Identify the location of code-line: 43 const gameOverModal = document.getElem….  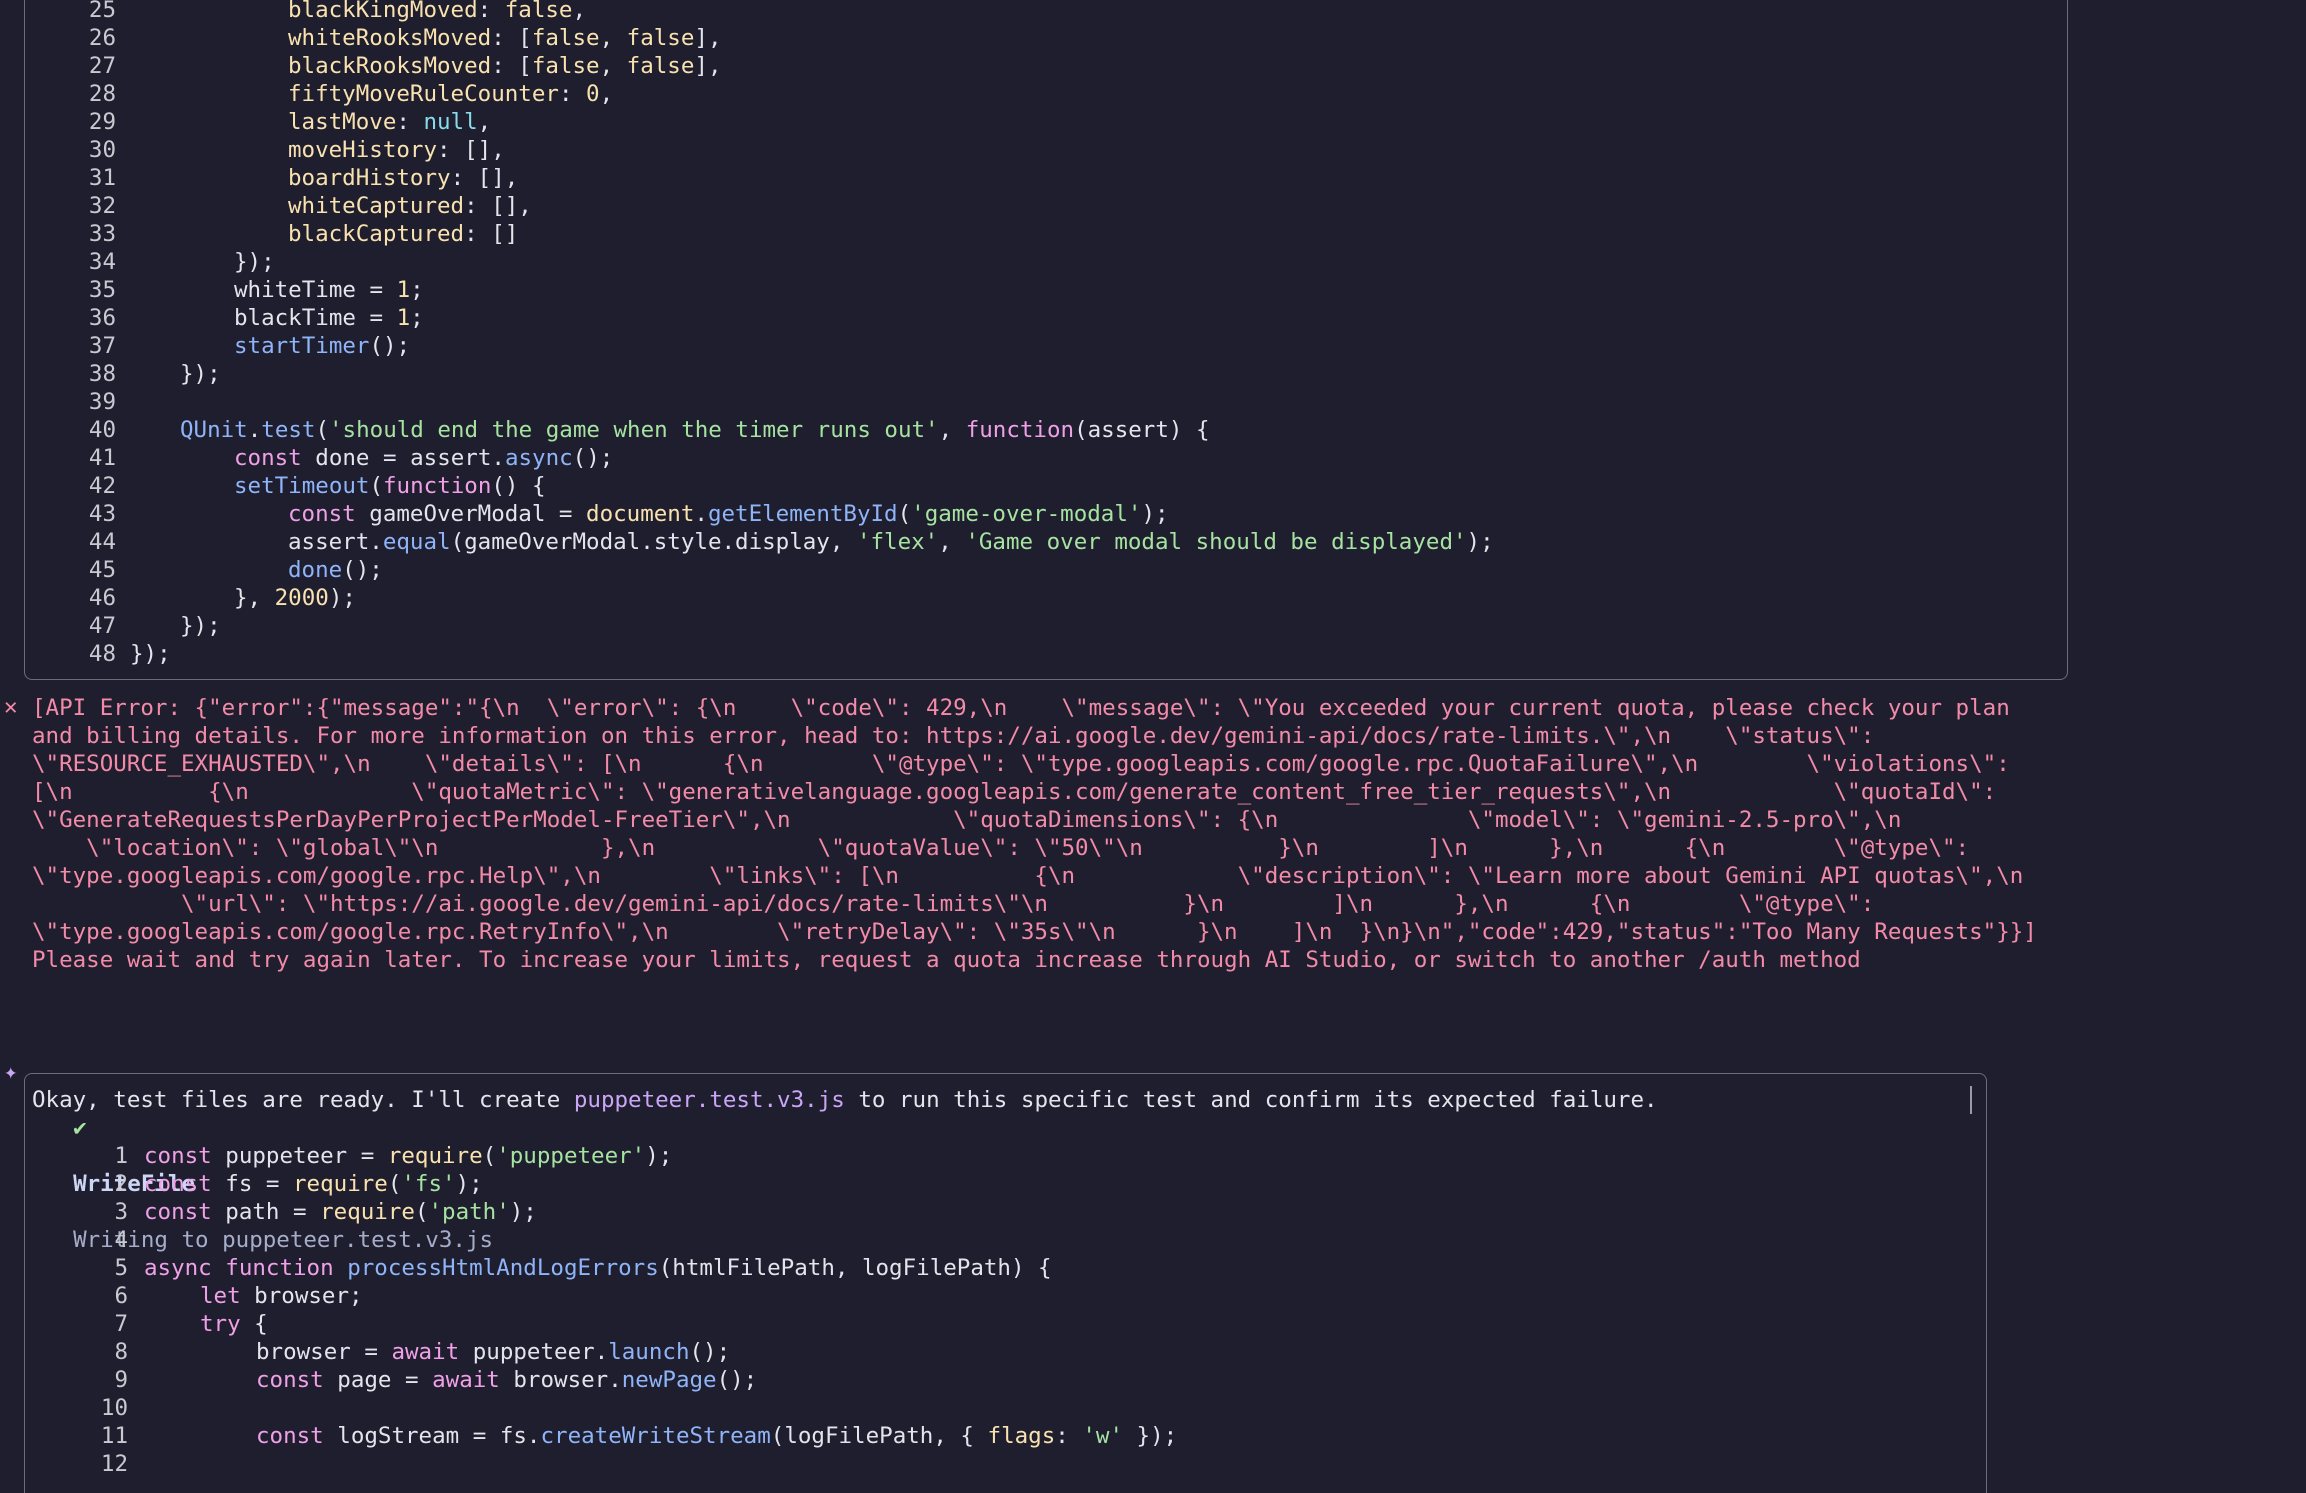
(584, 514).